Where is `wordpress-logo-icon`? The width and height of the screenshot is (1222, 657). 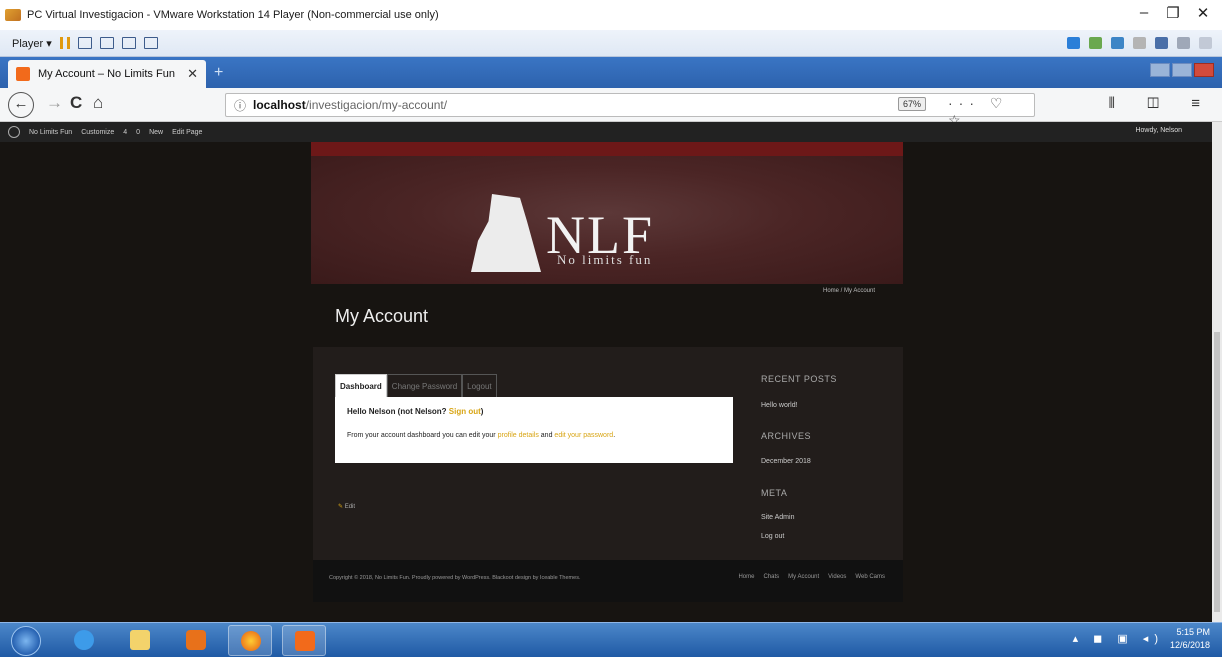 wordpress-logo-icon is located at coordinates (14, 132).